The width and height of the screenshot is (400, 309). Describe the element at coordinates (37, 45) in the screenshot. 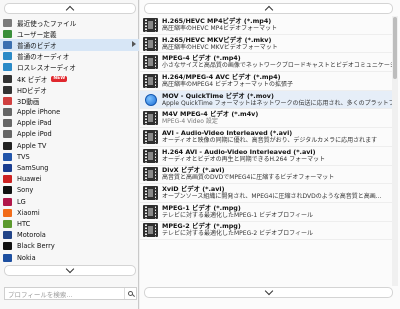

I see `category-label: 普通のビデオ` at that location.